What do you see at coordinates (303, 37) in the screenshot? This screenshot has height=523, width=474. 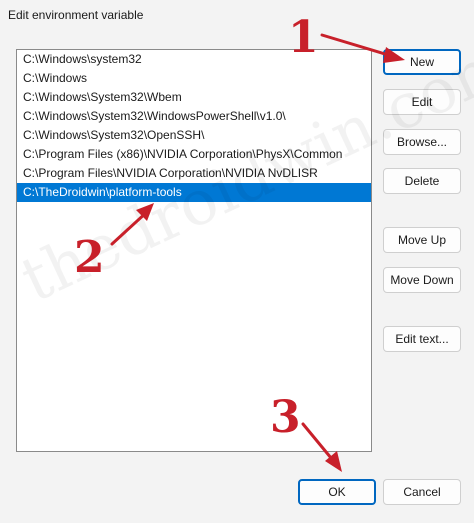 I see `annotation-number-1: 1` at bounding box center [303, 37].